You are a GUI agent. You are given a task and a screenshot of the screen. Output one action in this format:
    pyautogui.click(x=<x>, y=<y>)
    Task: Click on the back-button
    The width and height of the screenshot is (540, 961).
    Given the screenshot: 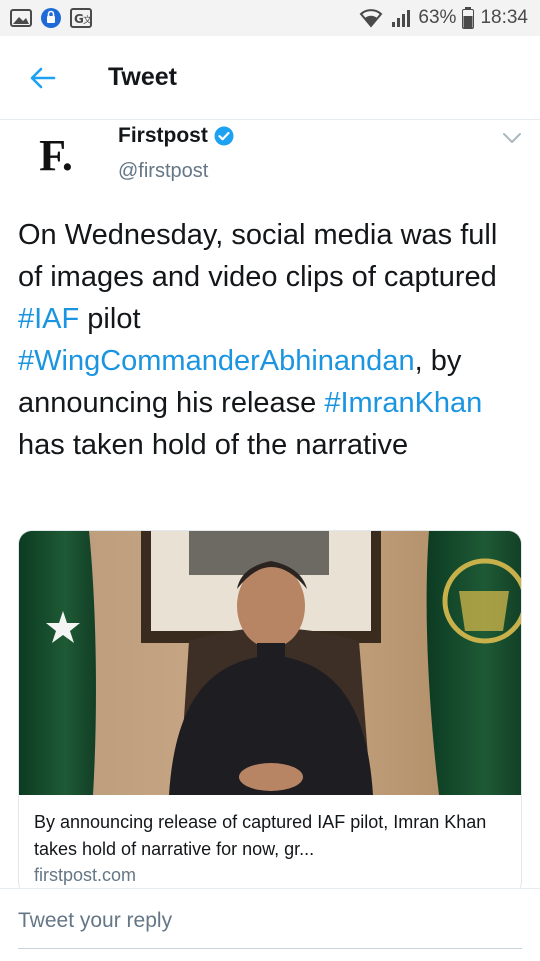 What is the action you would take?
    pyautogui.click(x=42, y=78)
    